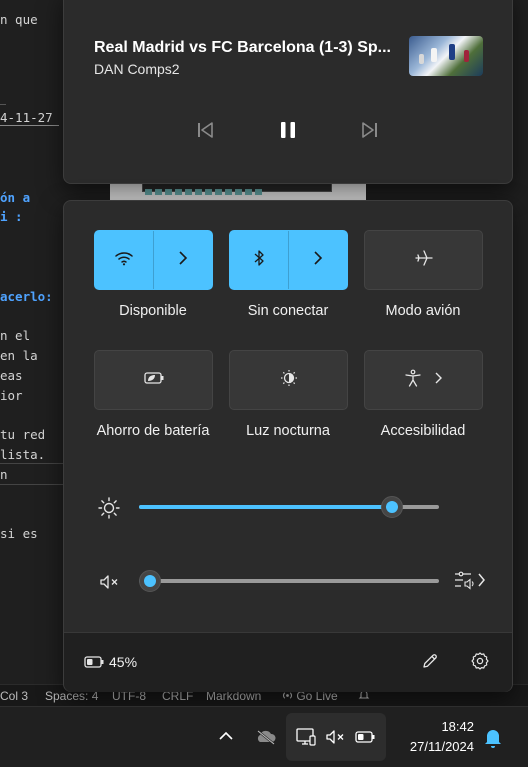 Image resolution: width=528 pixels, height=767 pixels. I want to click on night-light-label: Luz nocturna, so click(288, 431).